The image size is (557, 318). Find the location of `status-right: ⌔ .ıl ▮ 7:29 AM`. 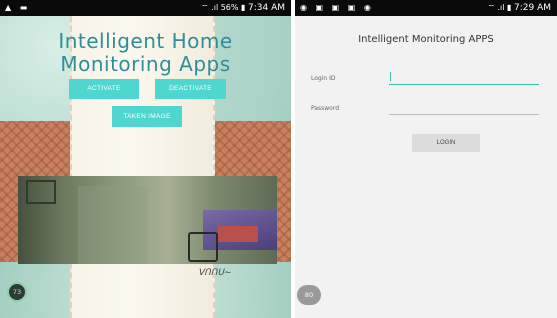

status-right: ⌔ .ıl ▮ 7:29 AM is located at coordinates (519, 8).